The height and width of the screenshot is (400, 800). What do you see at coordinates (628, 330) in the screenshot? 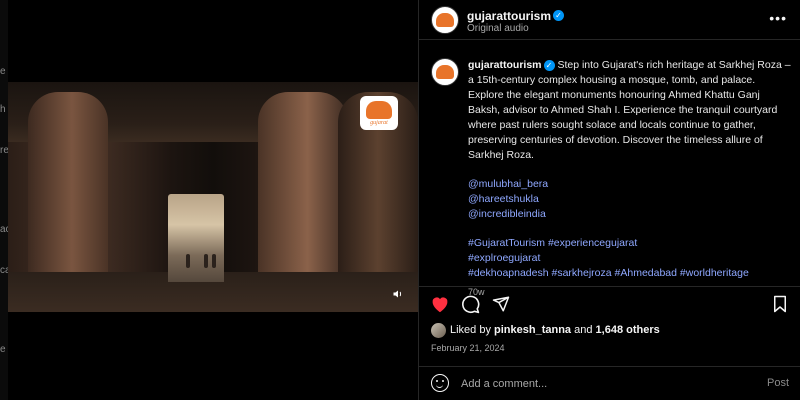
I see `likes-count: 1,648 others` at bounding box center [628, 330].